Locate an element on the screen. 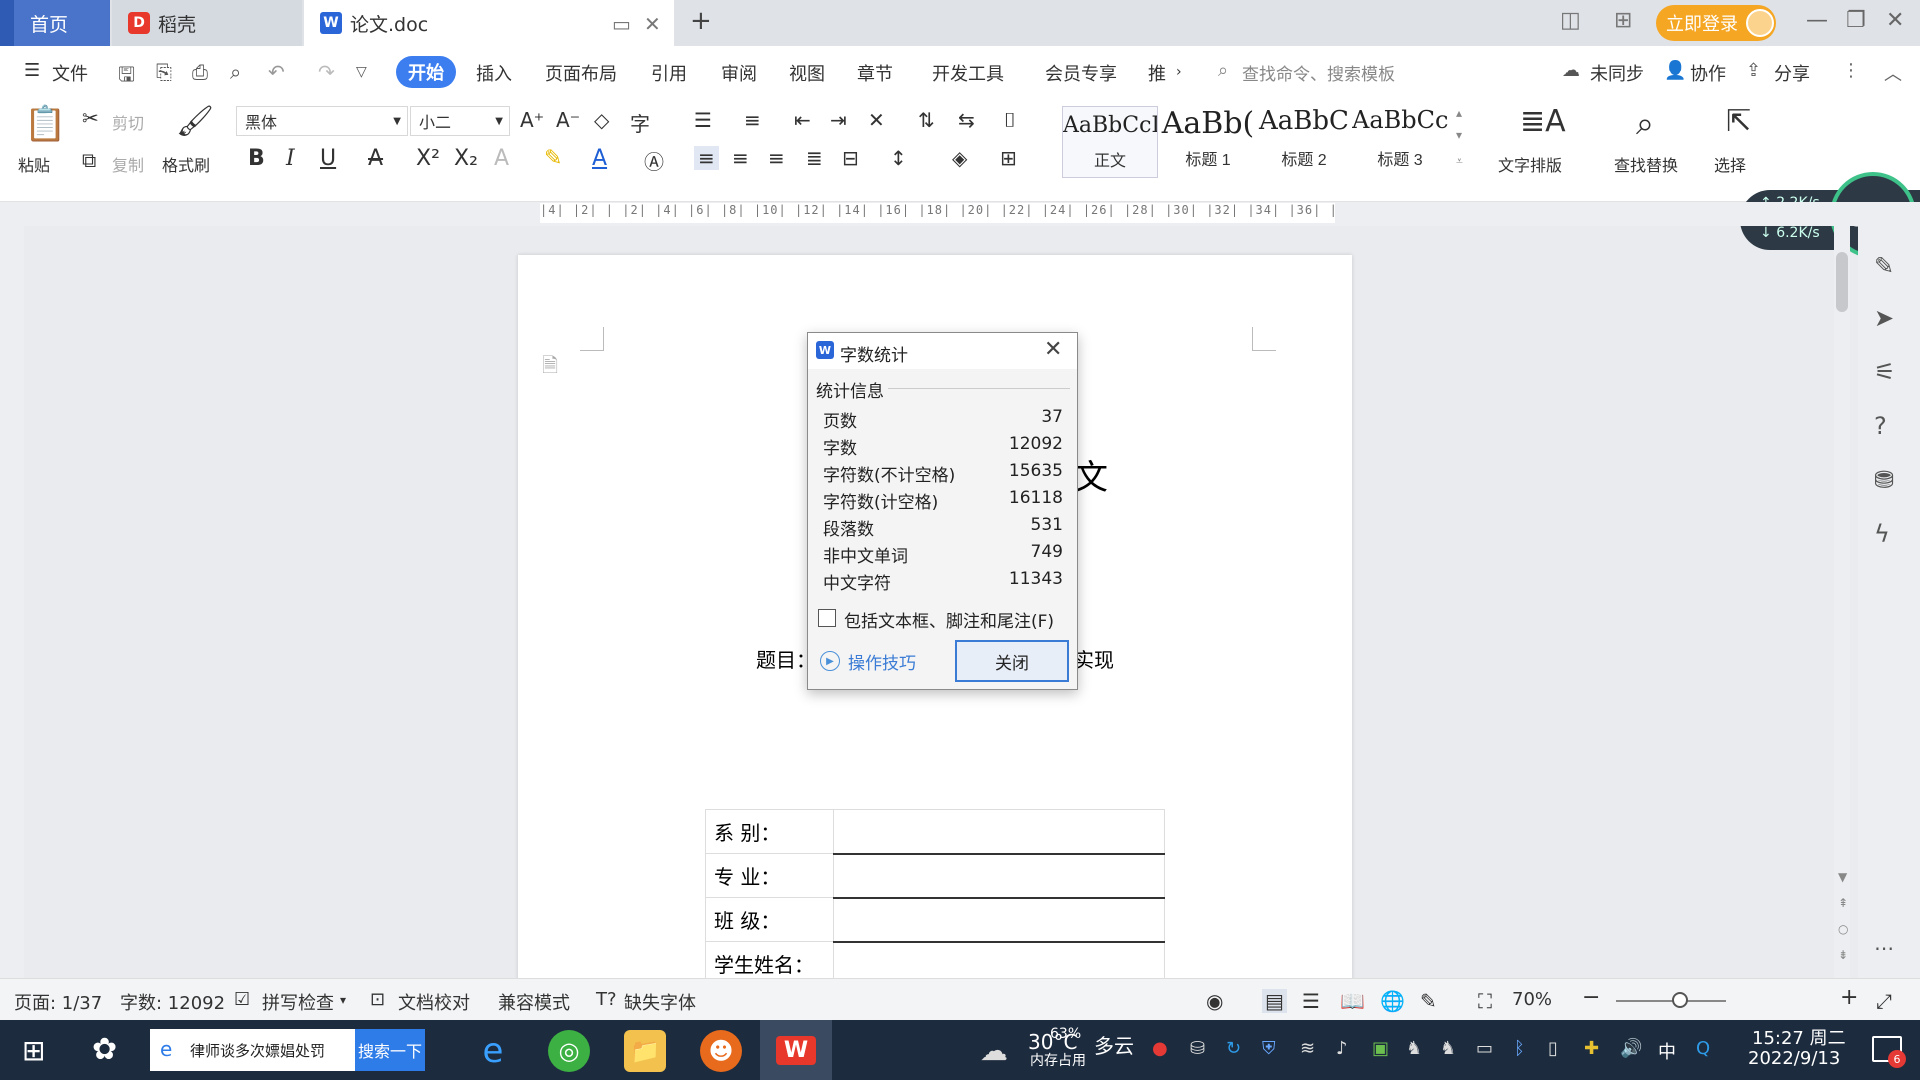 The image size is (1920, 1080). copy-button: 复制 is located at coordinates (128, 164).